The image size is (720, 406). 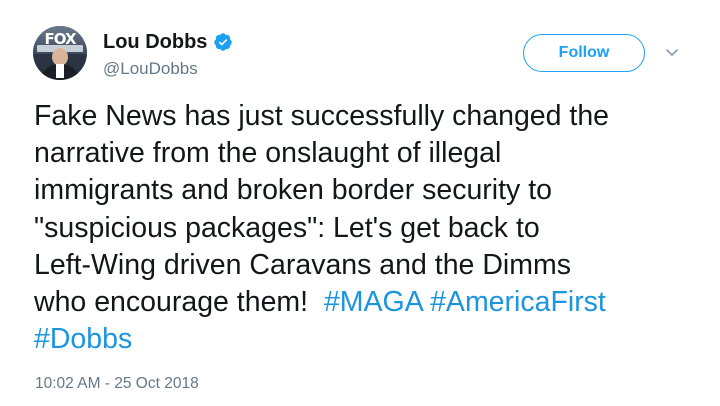 I want to click on chevron-down-icon, so click(x=672, y=52).